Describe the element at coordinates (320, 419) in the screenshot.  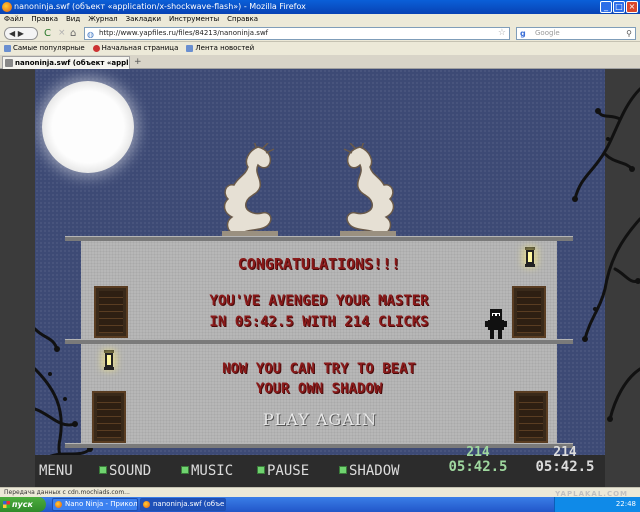
I see `play-again-button: PLAY AGAIN` at that location.